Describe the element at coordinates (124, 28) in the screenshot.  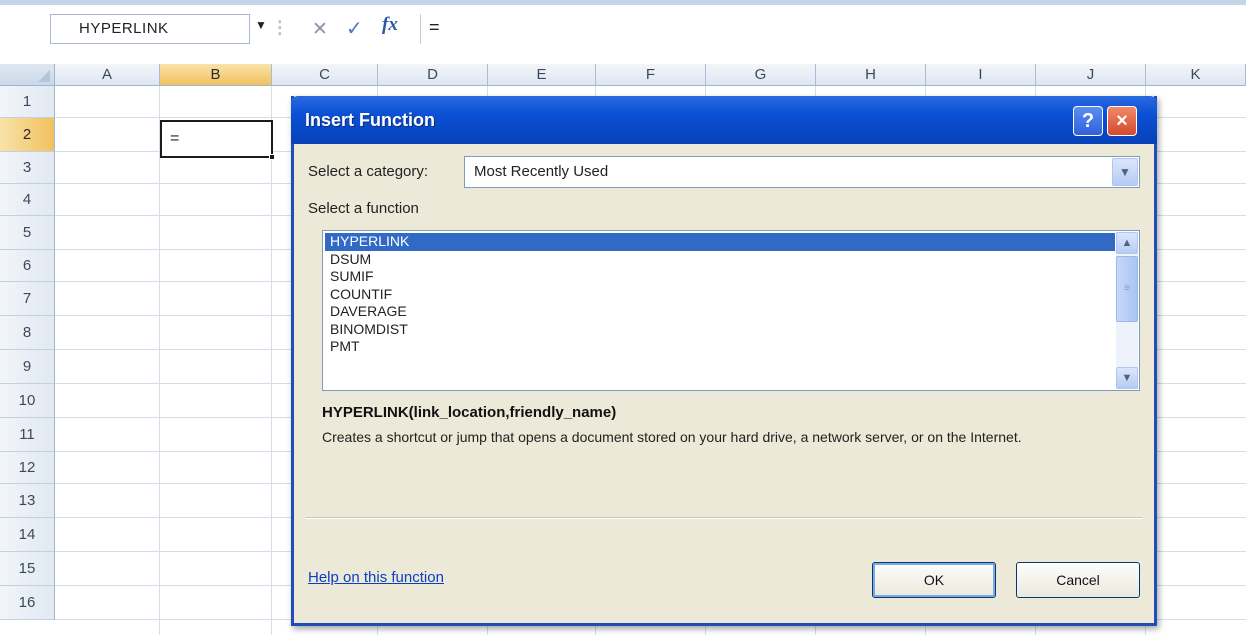
I see `name-box-value: HYPERLINK` at that location.